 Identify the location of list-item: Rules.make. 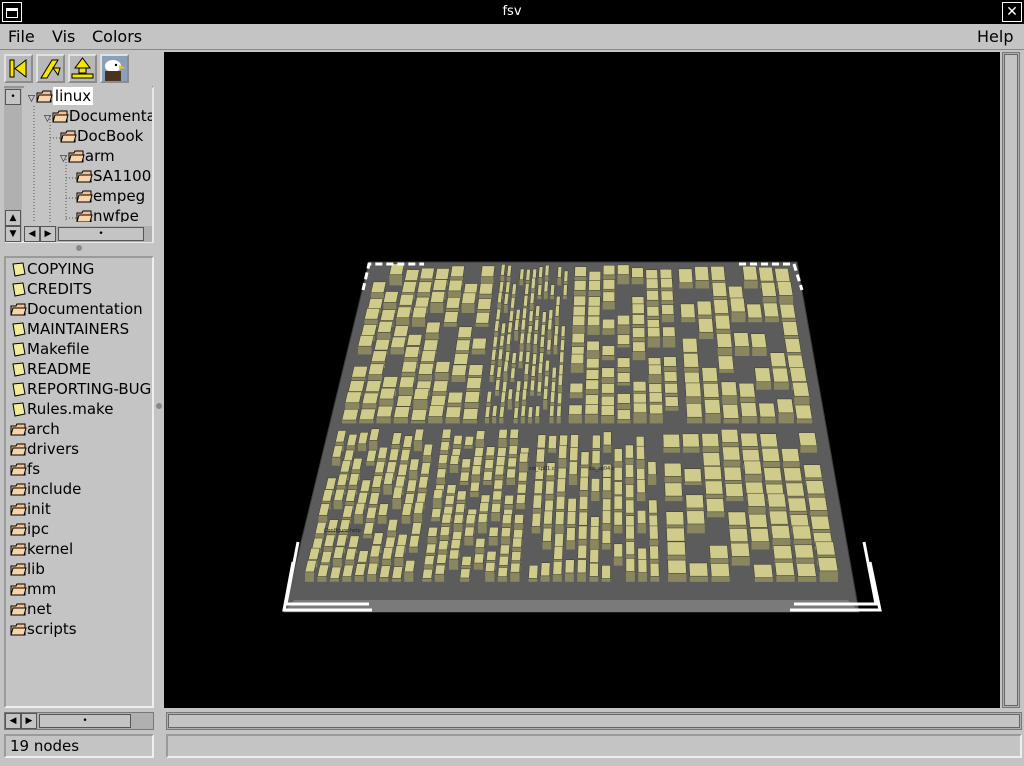
(61, 409).